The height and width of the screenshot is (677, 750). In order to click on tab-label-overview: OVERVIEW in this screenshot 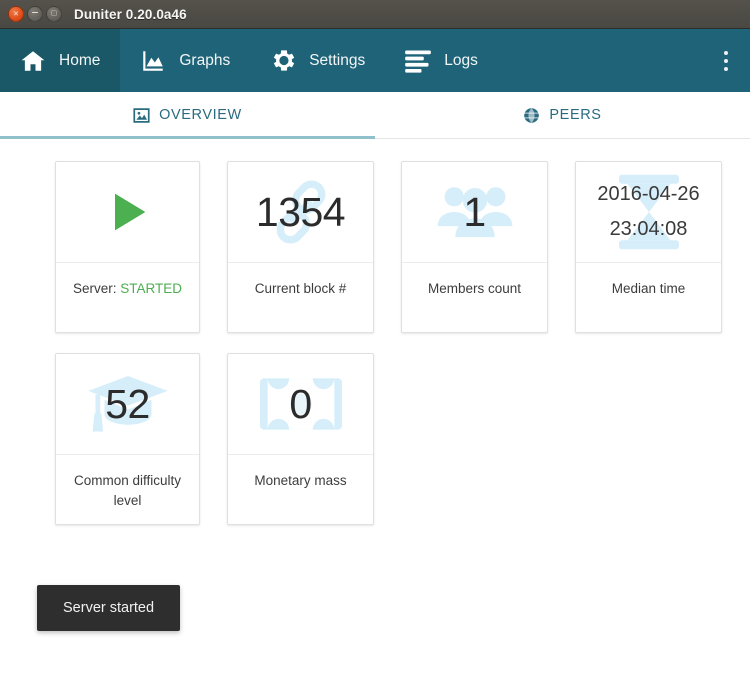, I will do `click(200, 115)`.